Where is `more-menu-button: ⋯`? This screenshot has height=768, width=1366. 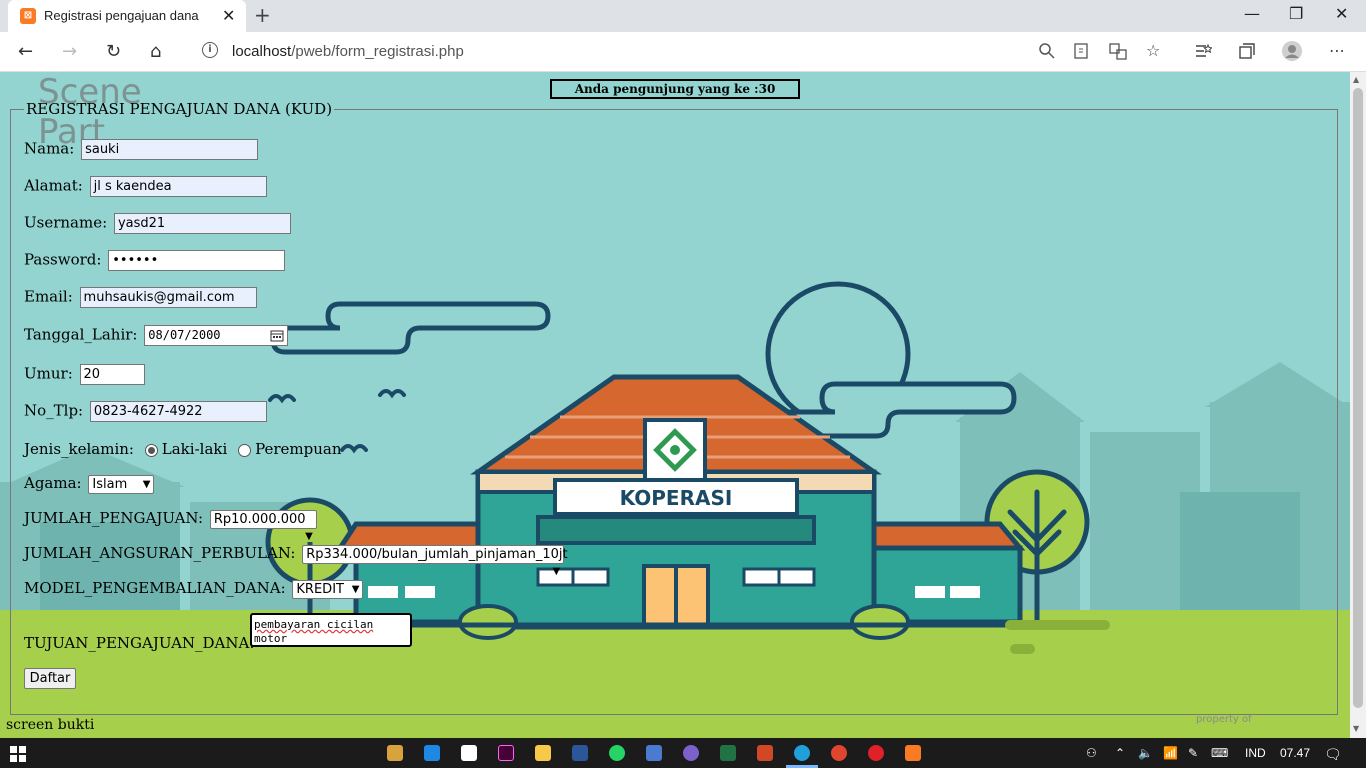 more-menu-button: ⋯ is located at coordinates (1337, 50).